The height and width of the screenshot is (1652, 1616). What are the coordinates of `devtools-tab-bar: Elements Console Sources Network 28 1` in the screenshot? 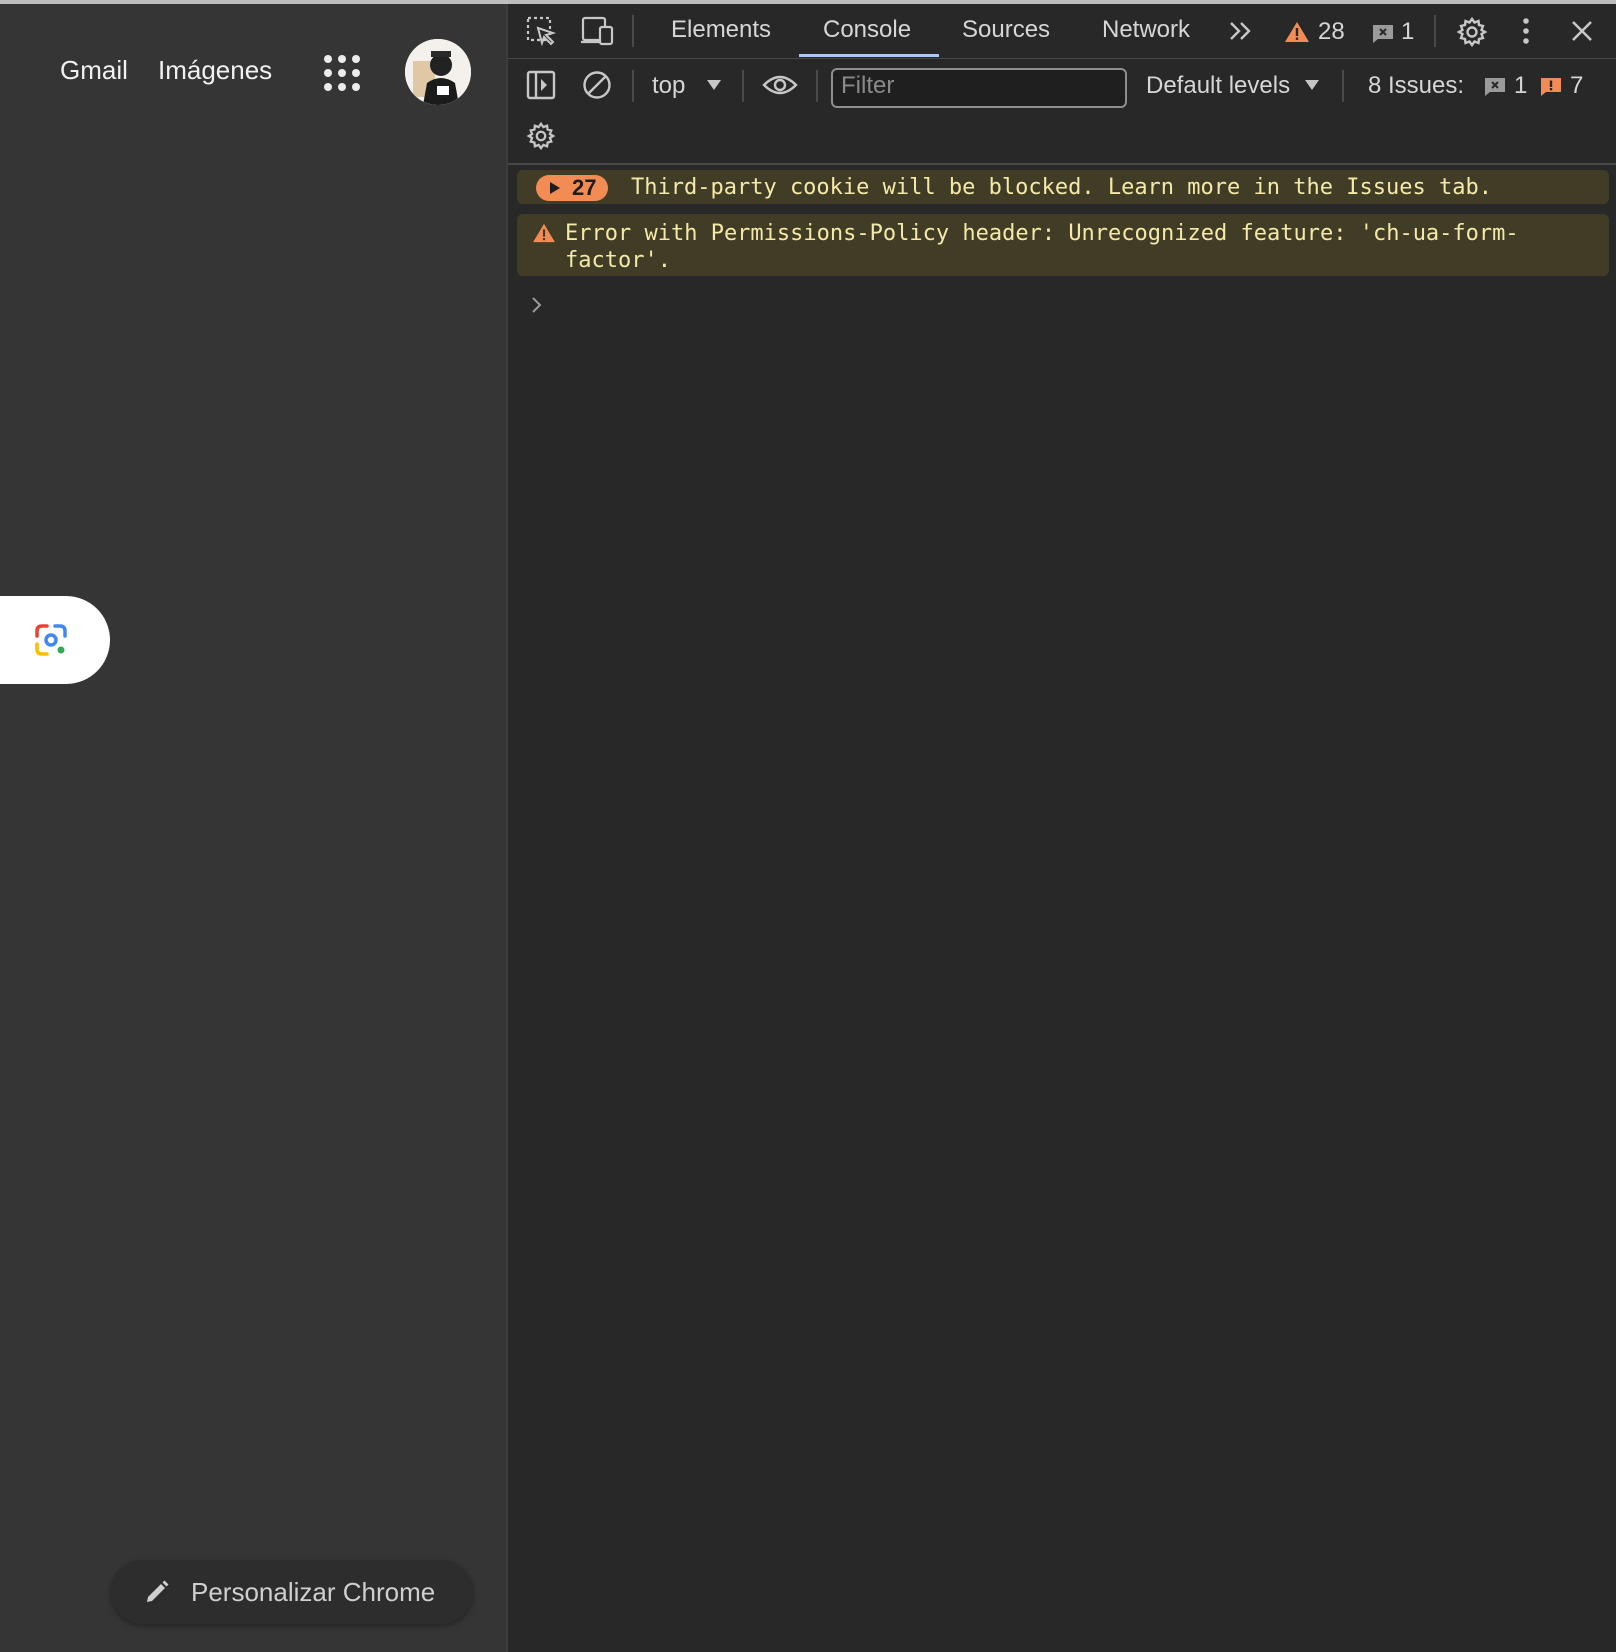 It's located at (1062, 31).